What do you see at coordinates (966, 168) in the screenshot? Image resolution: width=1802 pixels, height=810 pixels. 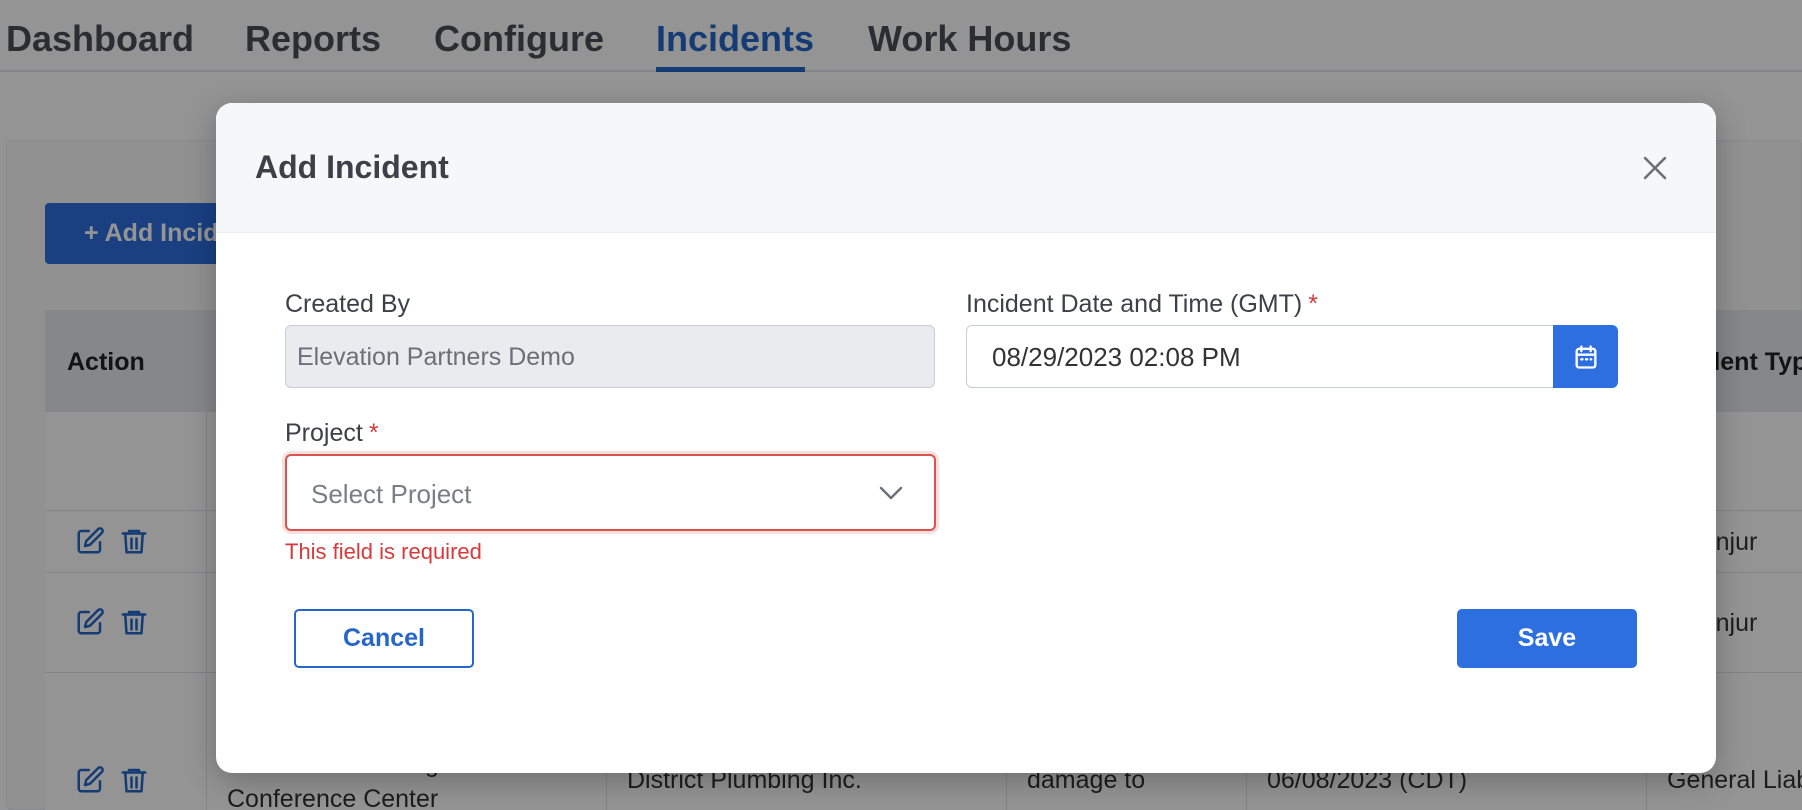 I see `modal-header: Add Incident` at bounding box center [966, 168].